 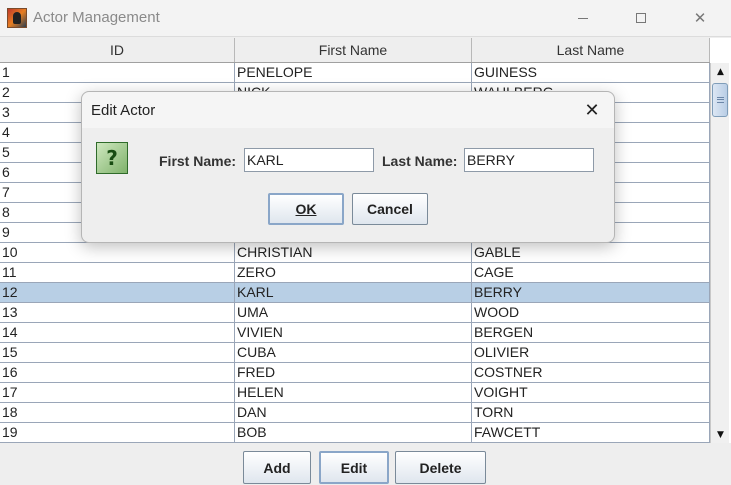 What do you see at coordinates (117, 432) in the screenshot?
I see `cell-id: 19` at bounding box center [117, 432].